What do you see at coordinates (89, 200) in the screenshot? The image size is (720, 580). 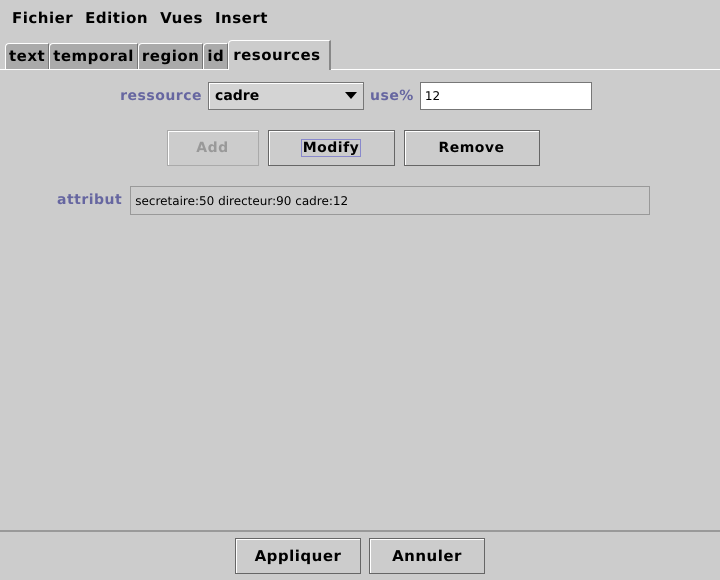 I see `attribut-label: attribut` at bounding box center [89, 200].